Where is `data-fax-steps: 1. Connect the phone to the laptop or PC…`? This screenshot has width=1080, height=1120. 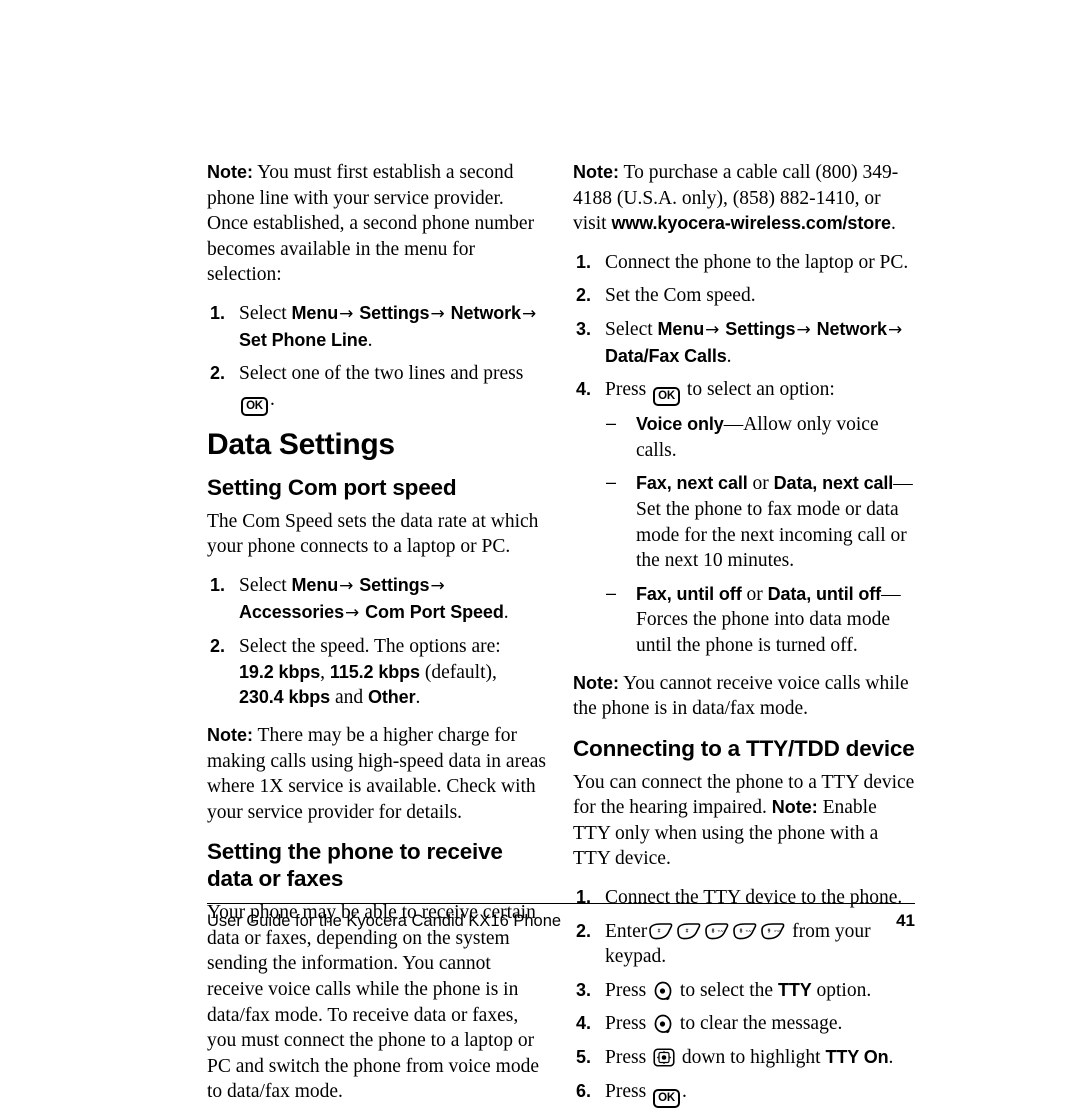 data-fax-steps: 1. Connect the phone to the laptop or PC… is located at coordinates (744, 454).